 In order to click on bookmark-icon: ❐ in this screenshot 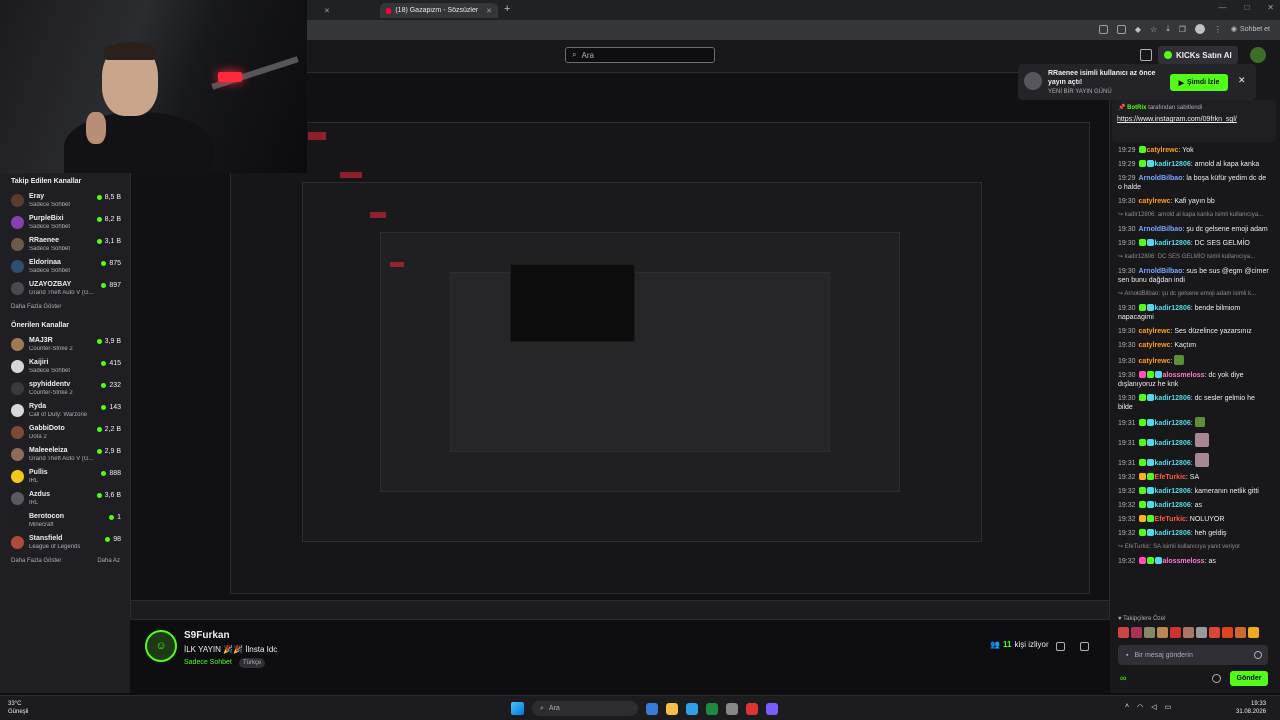, I will do `click(1182, 29)`.